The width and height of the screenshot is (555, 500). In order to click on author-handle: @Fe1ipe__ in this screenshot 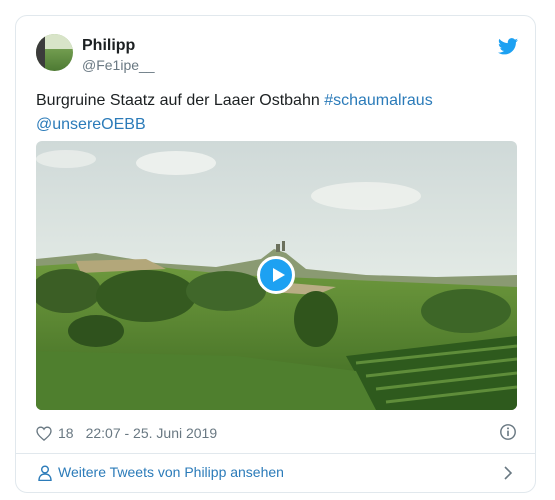, I will do `click(118, 65)`.